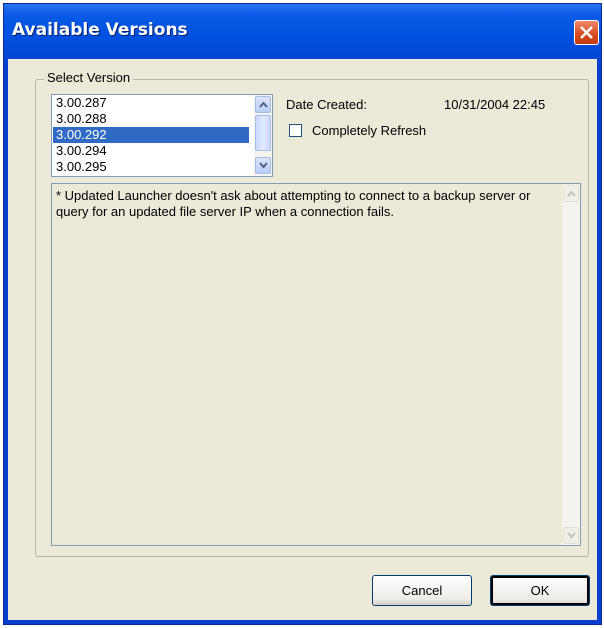  What do you see at coordinates (495, 104) in the screenshot?
I see `date-created-value: 10/31/2004 22:45` at bounding box center [495, 104].